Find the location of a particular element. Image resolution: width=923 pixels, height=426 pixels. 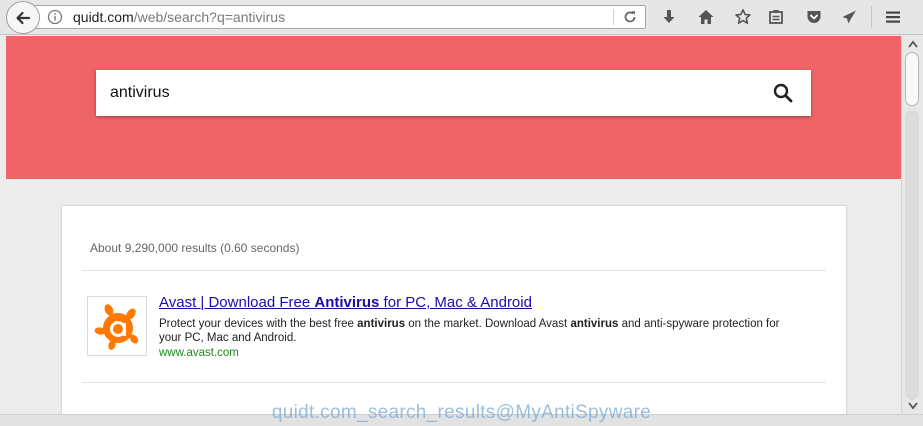

scrollbar-thumb is located at coordinates (912, 79).